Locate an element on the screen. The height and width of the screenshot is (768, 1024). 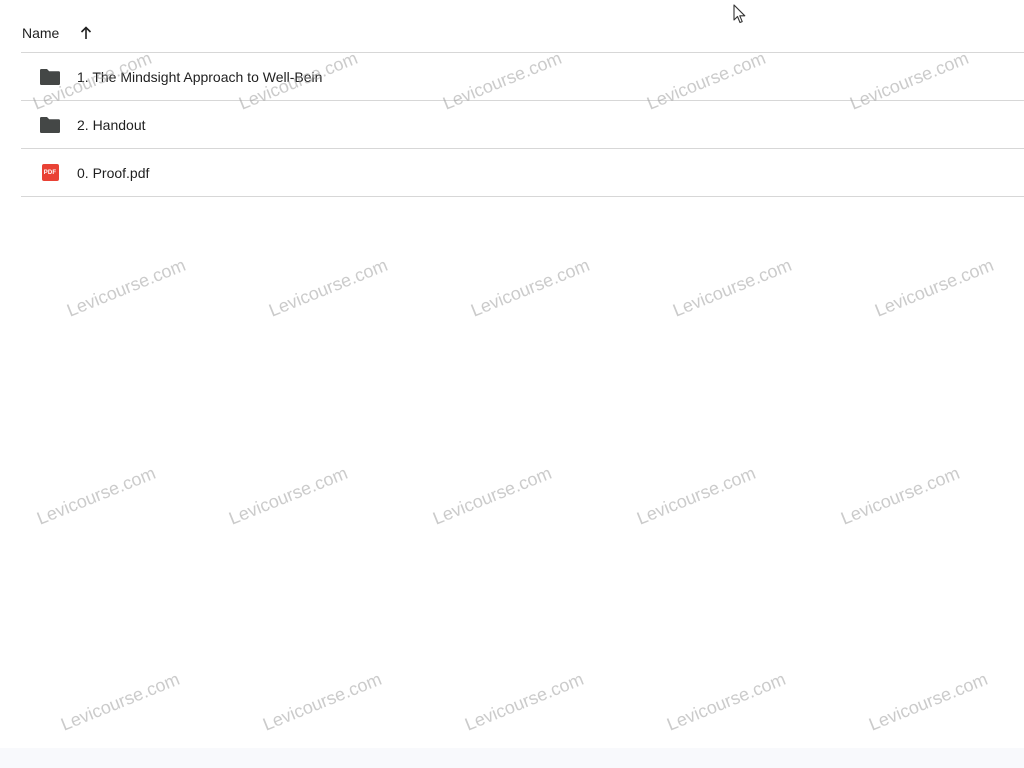
list-header: Name is located at coordinates (522, 26).